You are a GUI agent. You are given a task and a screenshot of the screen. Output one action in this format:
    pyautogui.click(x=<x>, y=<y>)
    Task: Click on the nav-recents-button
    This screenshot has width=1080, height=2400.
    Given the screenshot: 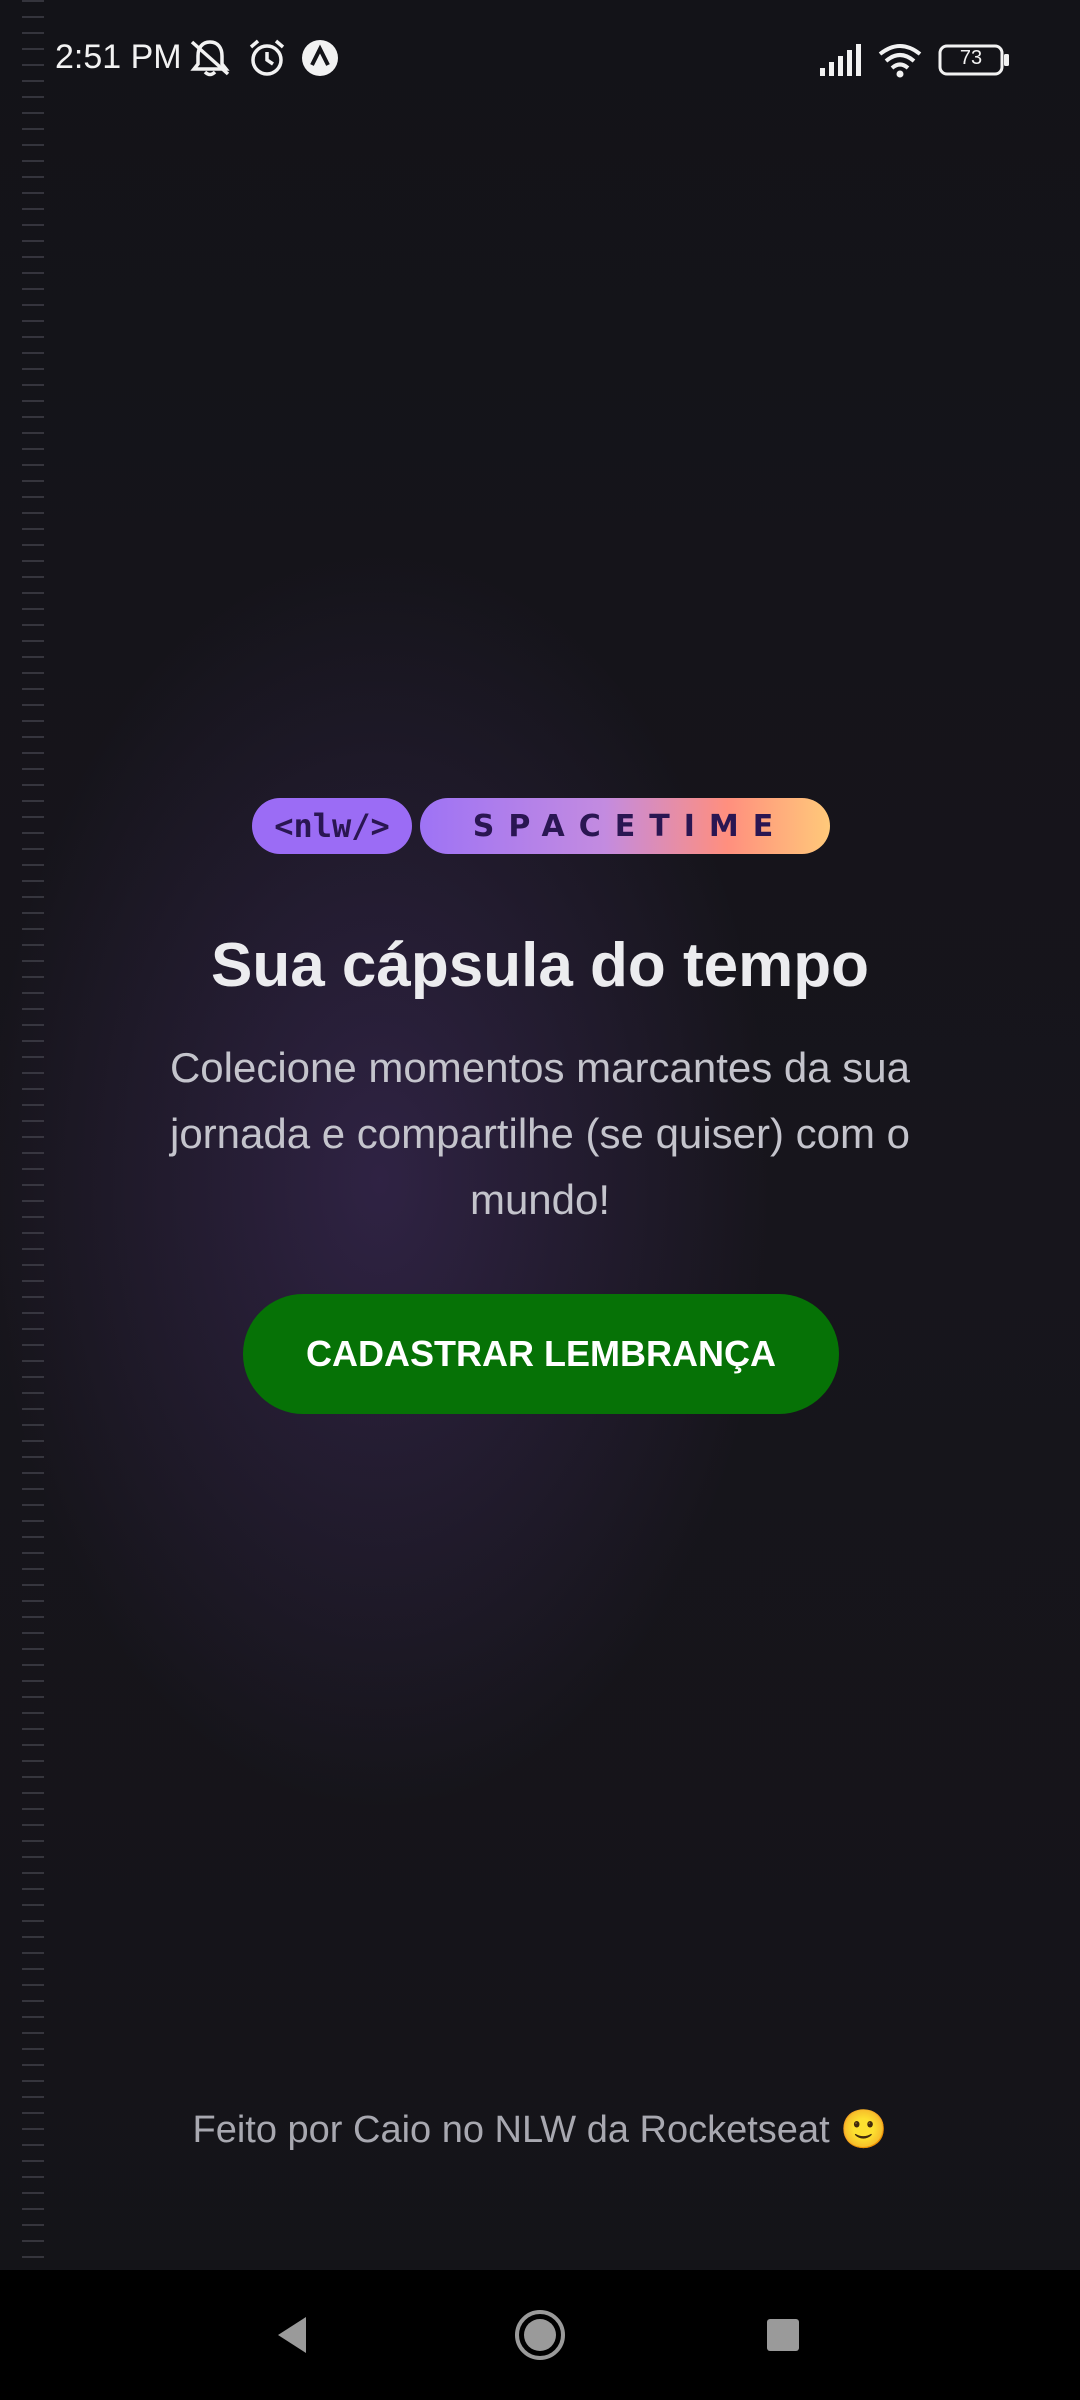 What is the action you would take?
    pyautogui.click(x=783, y=2335)
    